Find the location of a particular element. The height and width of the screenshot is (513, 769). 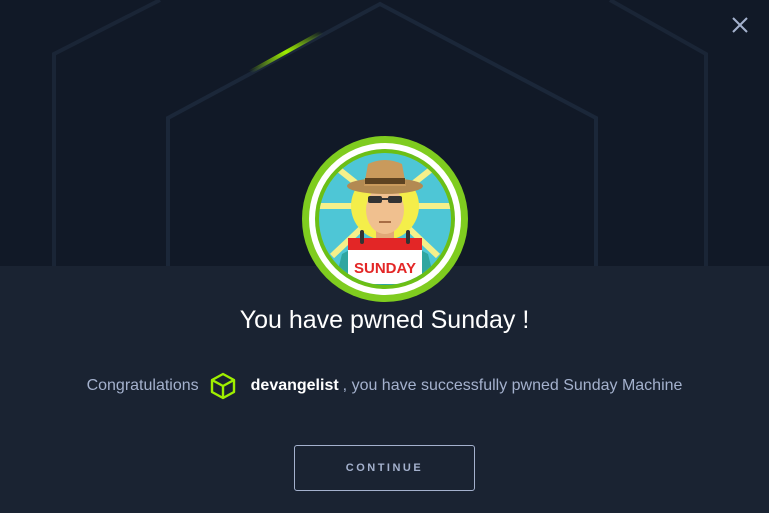

continue-button: CONTINUE is located at coordinates (384, 468).